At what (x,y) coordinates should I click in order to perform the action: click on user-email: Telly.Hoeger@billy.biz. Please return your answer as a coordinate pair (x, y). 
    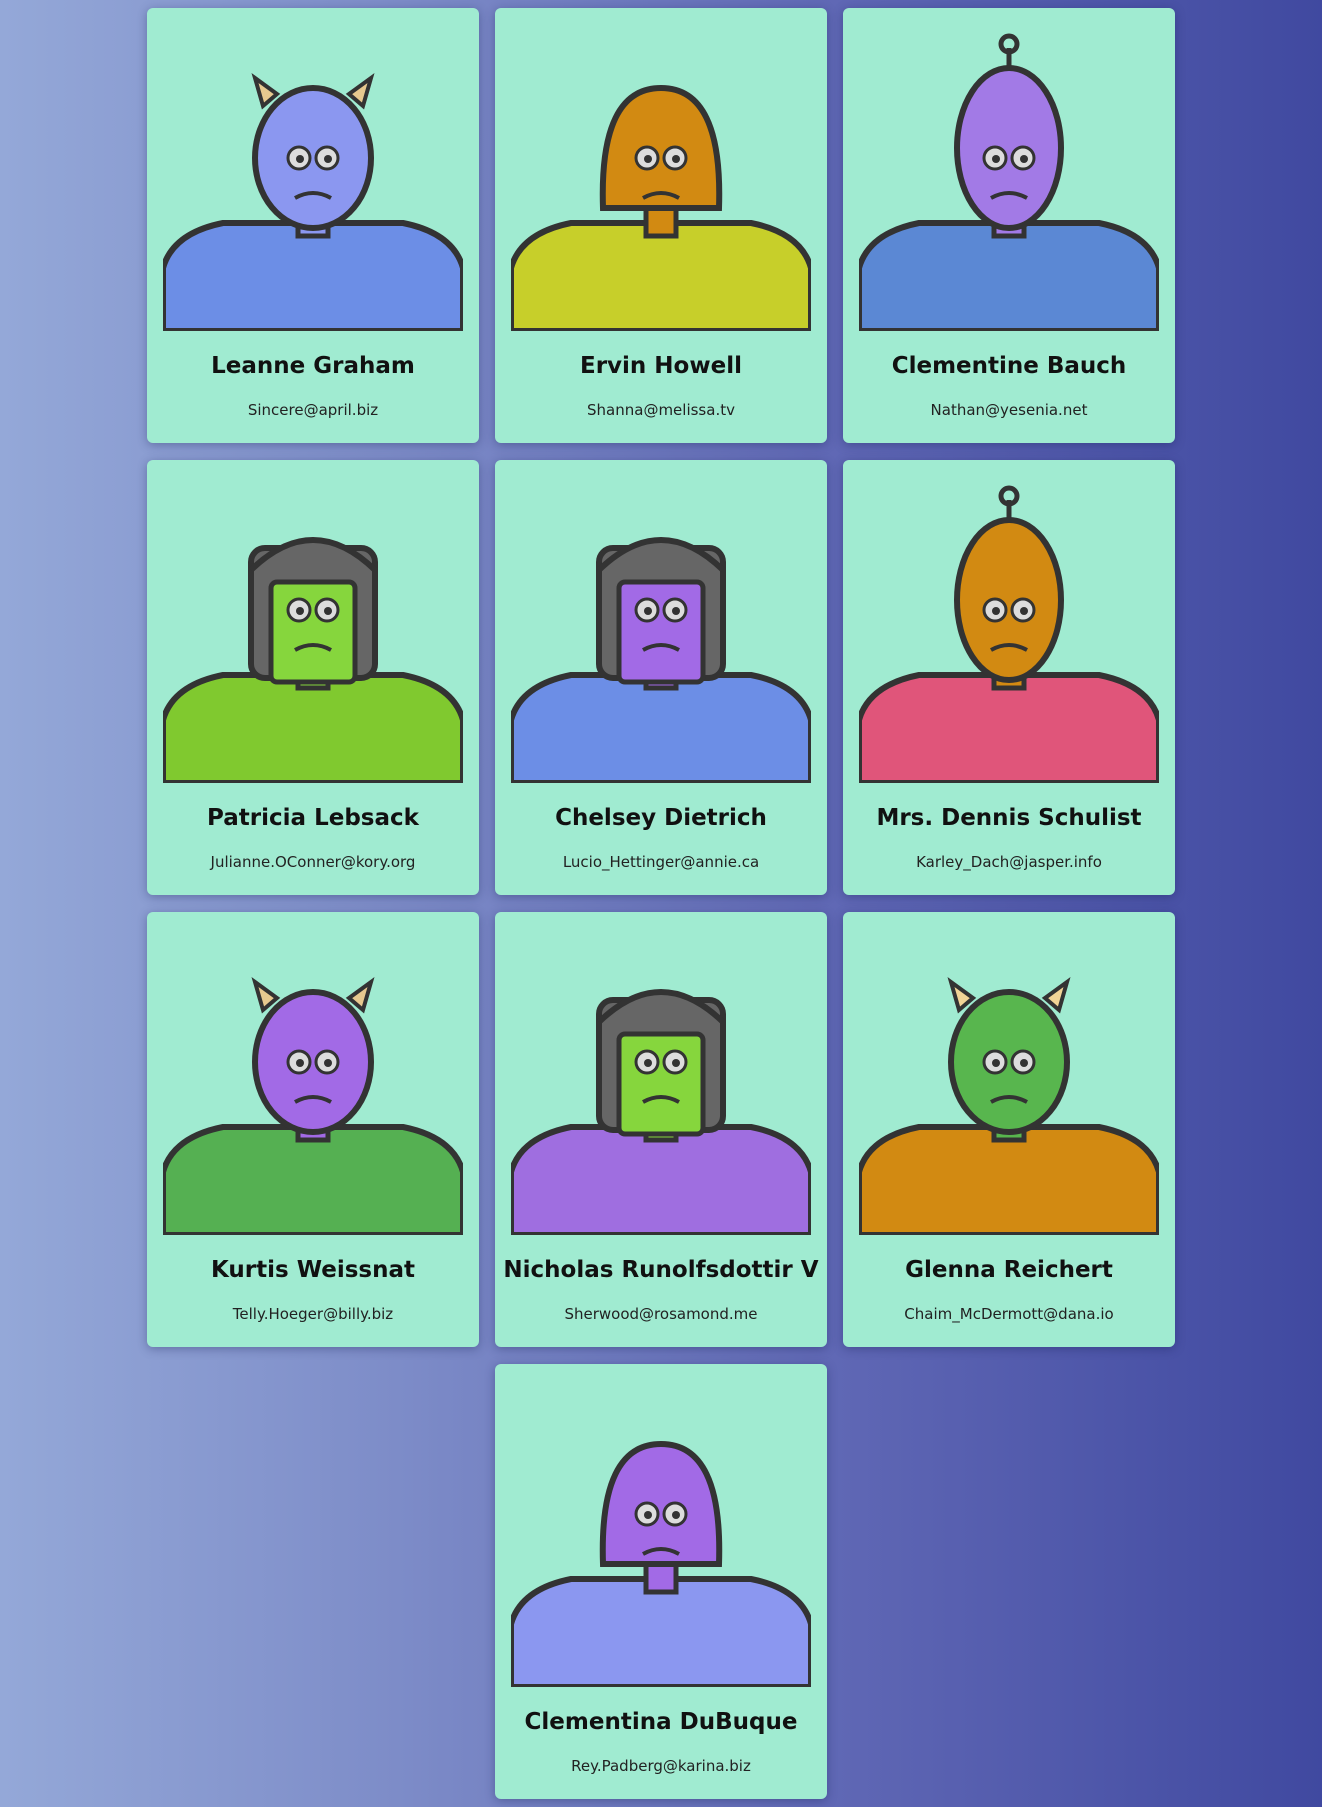
    Looking at the image, I should click on (313, 1314).